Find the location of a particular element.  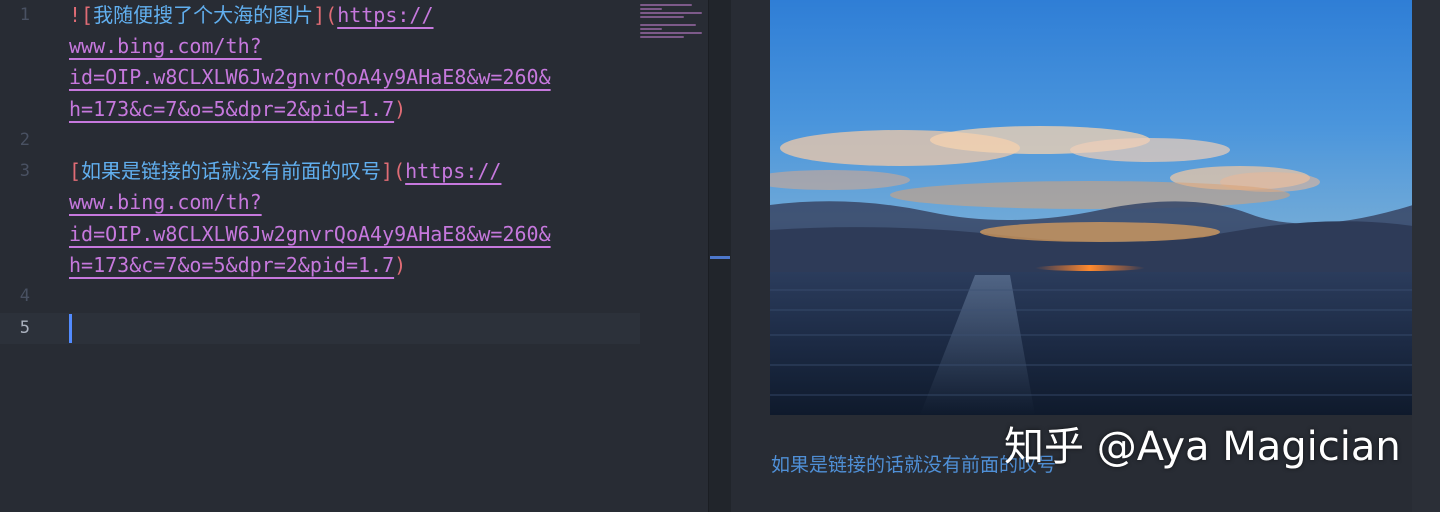

scrollbar-thumb is located at coordinates (720, 257).